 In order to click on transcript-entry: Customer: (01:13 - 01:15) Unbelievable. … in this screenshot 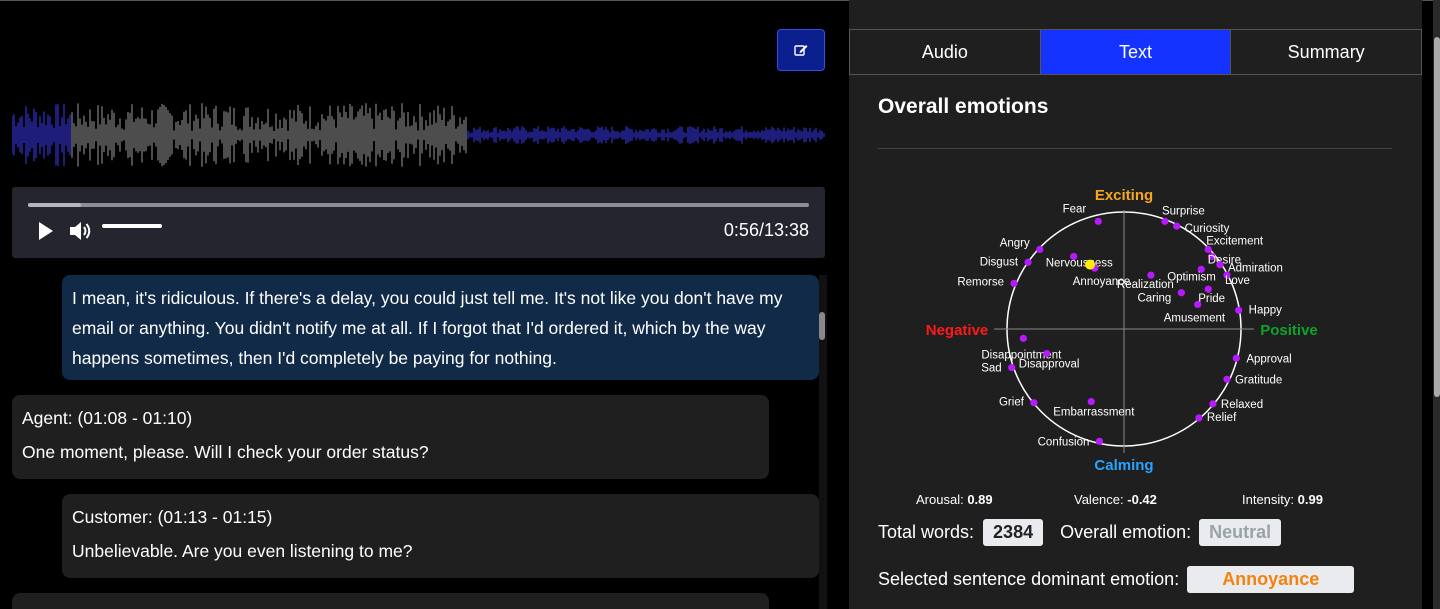, I will do `click(440, 536)`.